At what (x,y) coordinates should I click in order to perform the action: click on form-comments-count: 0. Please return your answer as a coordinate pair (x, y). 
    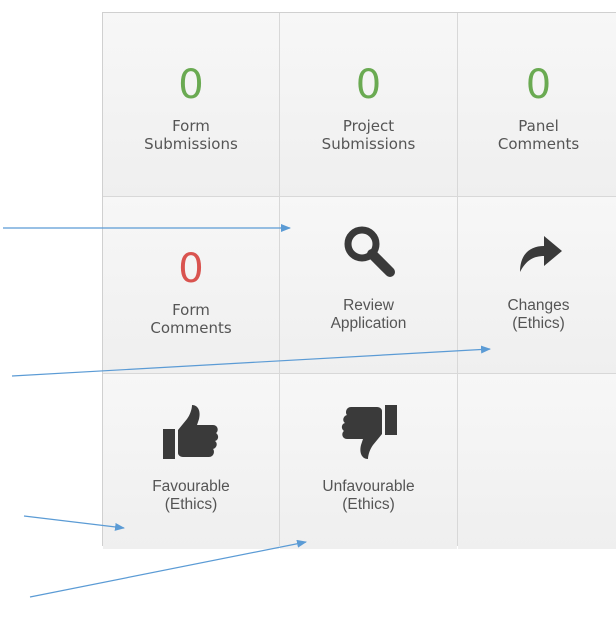
    Looking at the image, I should click on (191, 269).